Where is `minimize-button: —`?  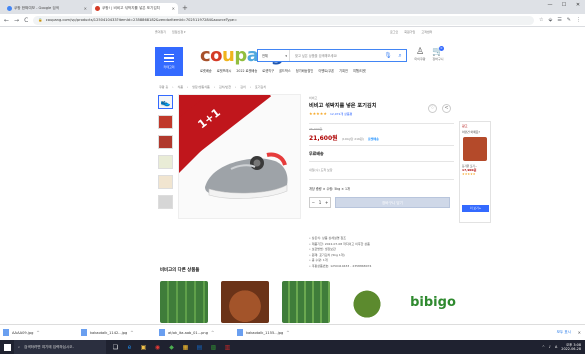 minimize-button: — is located at coordinates (550, 5).